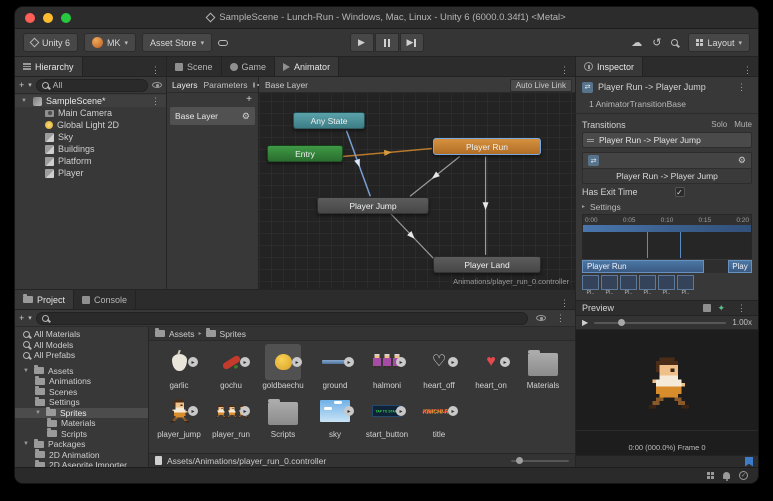 The height and width of the screenshot is (501, 773). What do you see at coordinates (667, 228) in the screenshot?
I see `timeline-range-bar` at bounding box center [667, 228].